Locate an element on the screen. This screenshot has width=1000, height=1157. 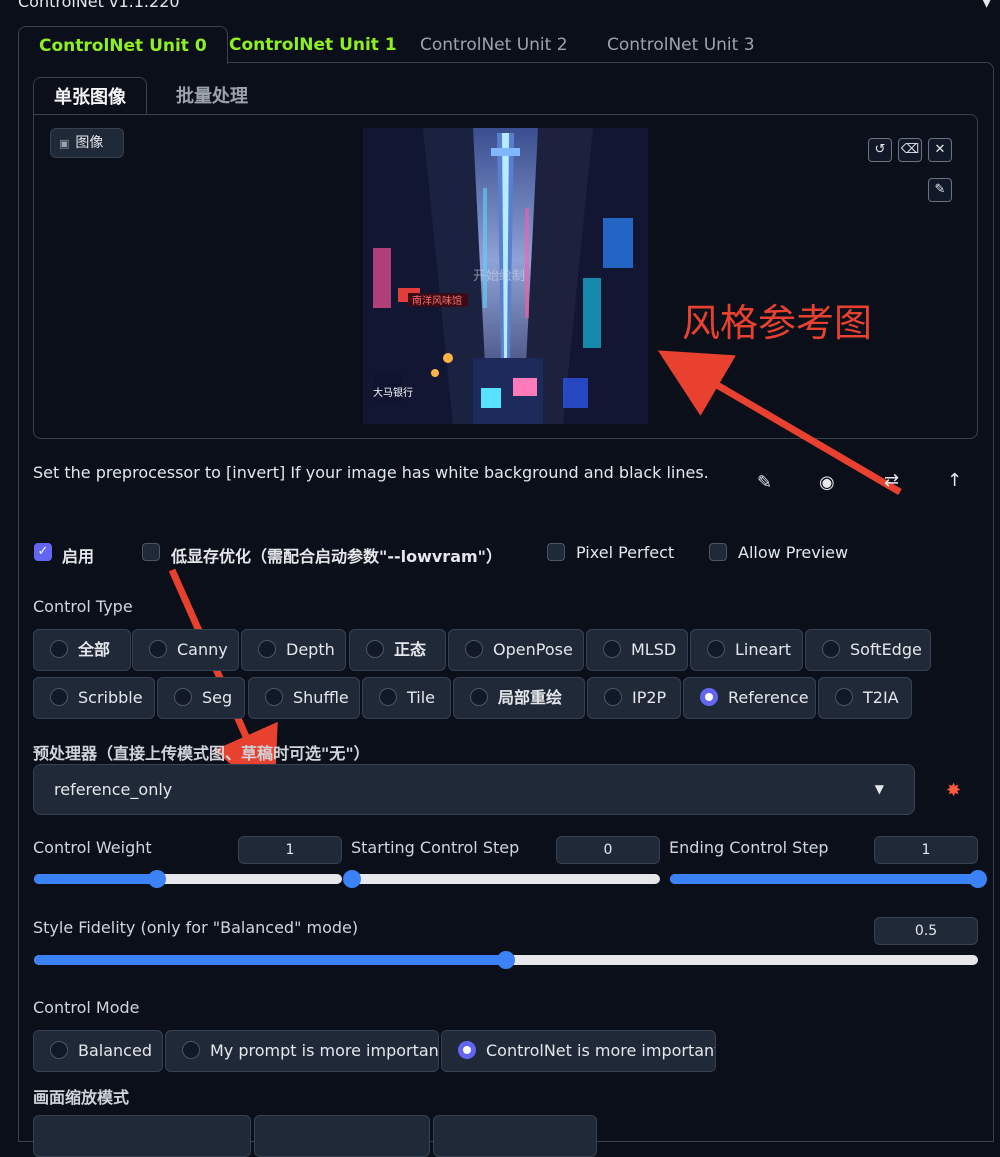
control-type-softedge: SoftEdge is located at coordinates (868, 650).